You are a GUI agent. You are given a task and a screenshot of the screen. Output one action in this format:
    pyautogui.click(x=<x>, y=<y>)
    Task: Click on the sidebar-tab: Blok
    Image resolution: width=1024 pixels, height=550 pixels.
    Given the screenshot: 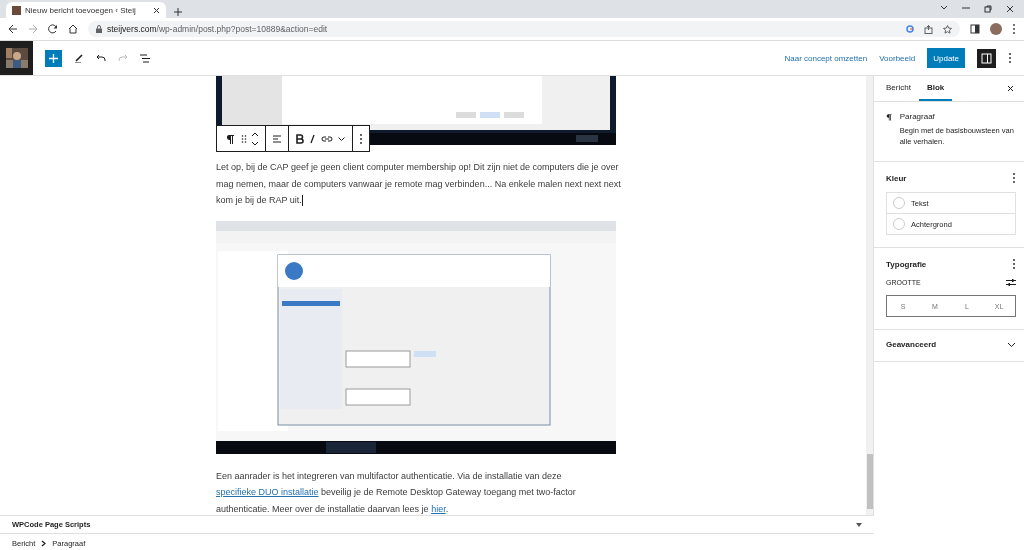 What is the action you would take?
    pyautogui.click(x=935, y=88)
    